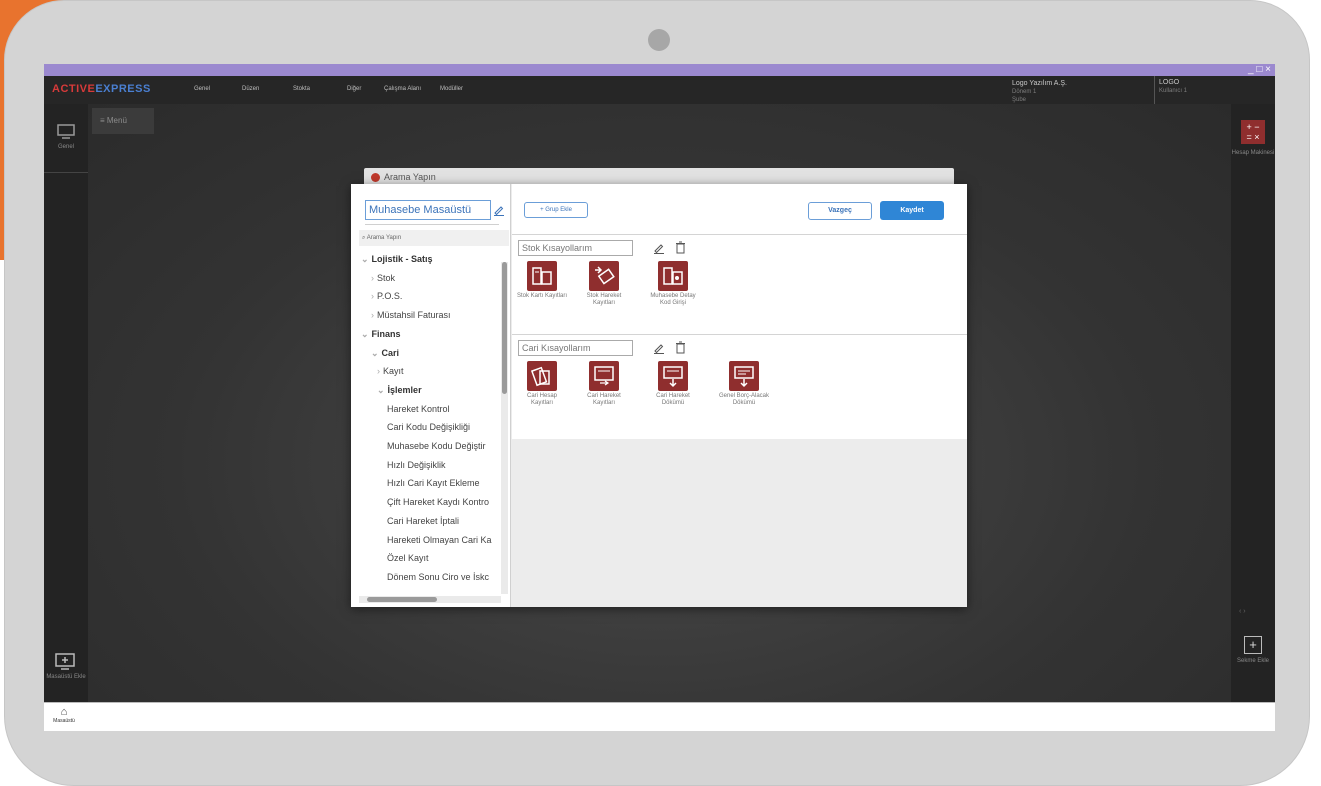 The height and width of the screenshot is (786, 1321). I want to click on tree-item-label: Stok, so click(386, 277).